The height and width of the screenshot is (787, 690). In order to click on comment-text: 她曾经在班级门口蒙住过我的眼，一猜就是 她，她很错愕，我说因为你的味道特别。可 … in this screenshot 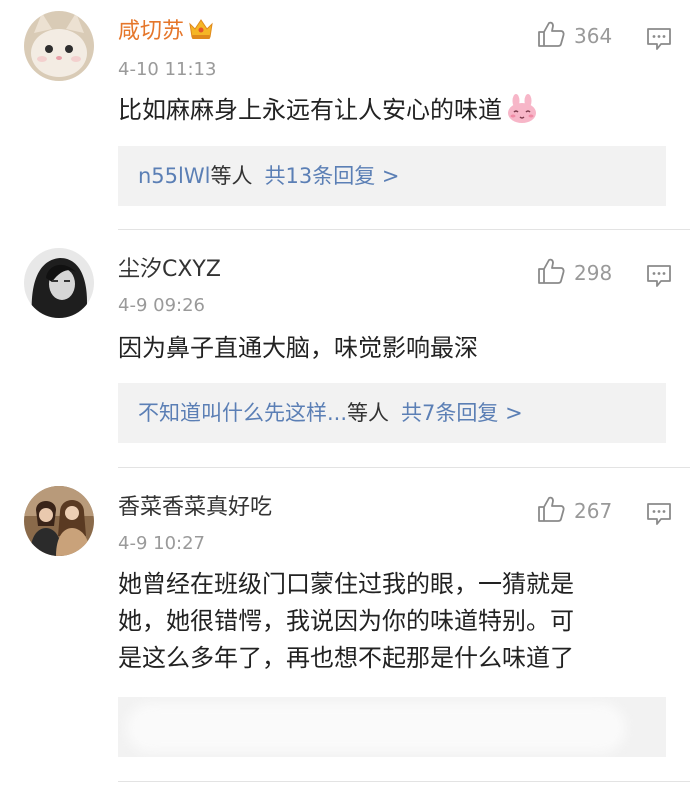, I will do `click(388, 621)`.